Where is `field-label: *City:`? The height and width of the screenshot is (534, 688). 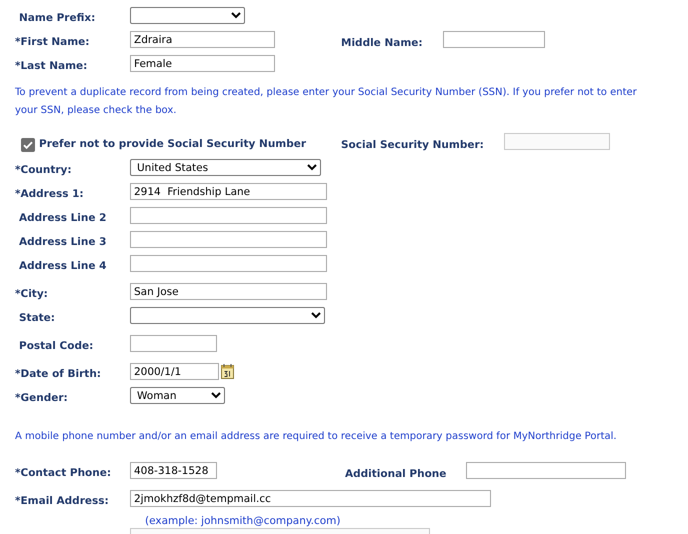
field-label: *City: is located at coordinates (31, 294).